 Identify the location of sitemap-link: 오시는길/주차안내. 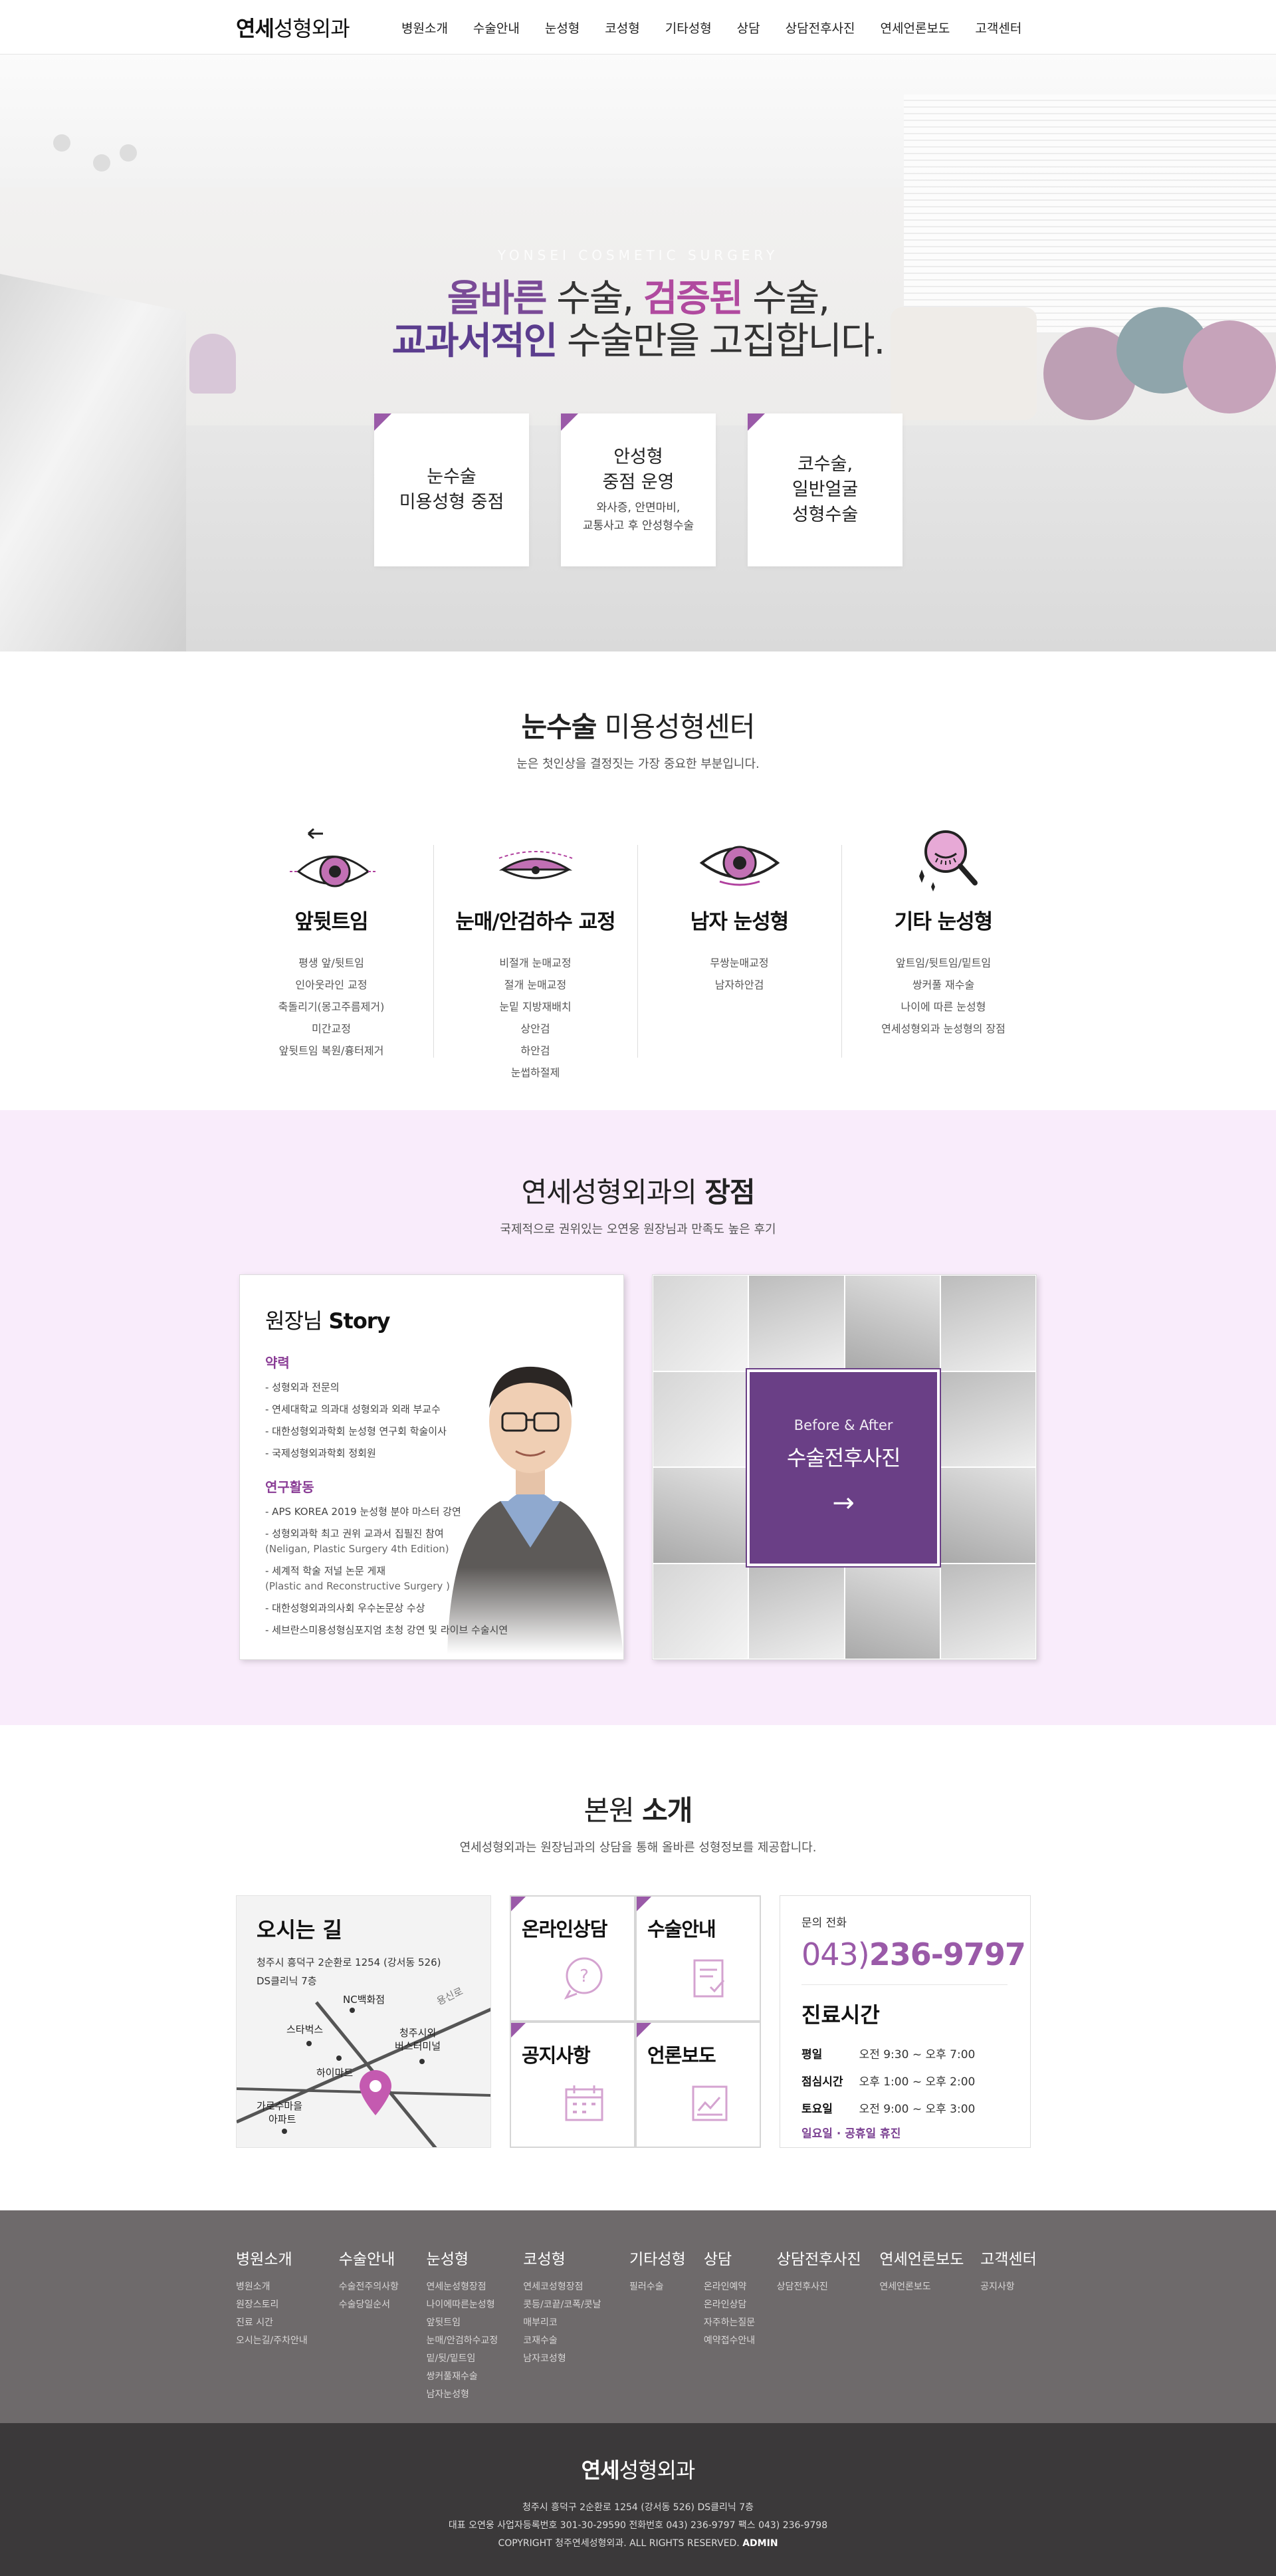
(287, 2341).